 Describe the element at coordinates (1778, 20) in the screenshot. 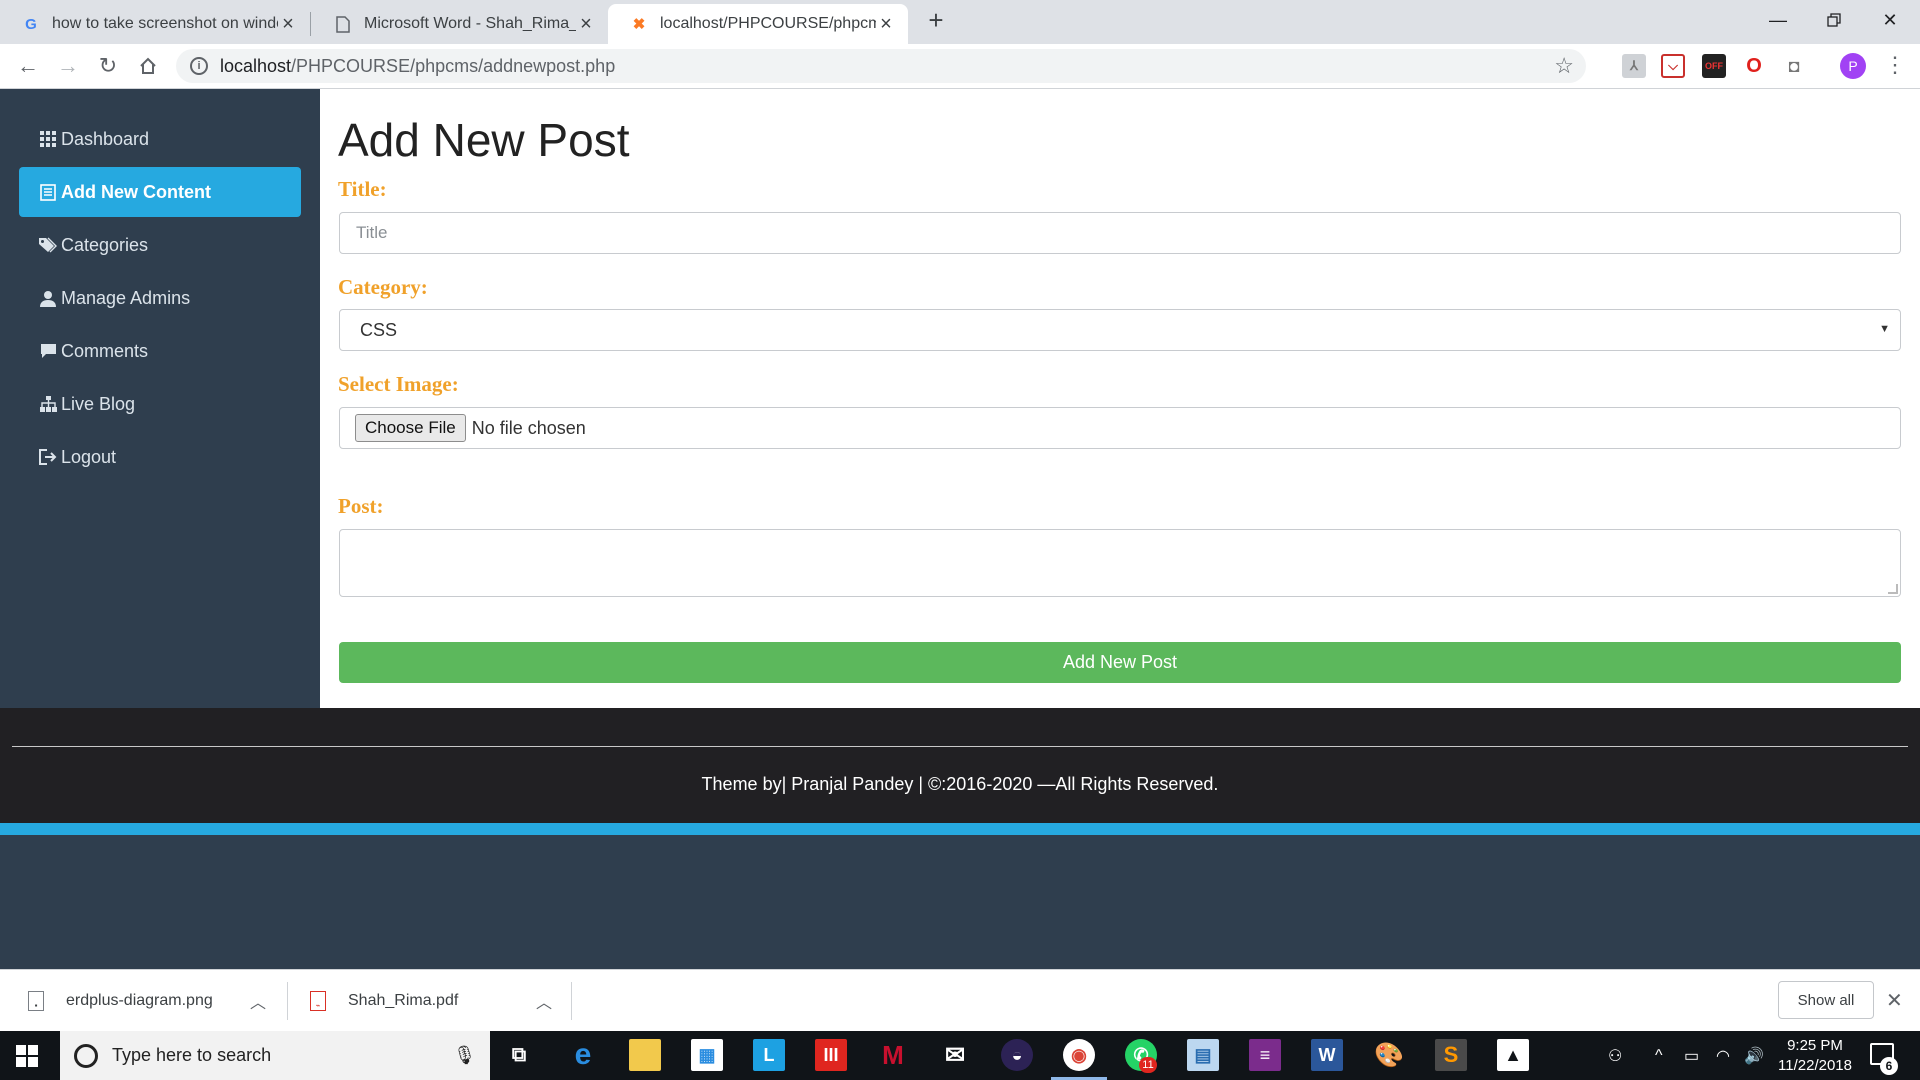

I see `minimize-icon: —` at that location.